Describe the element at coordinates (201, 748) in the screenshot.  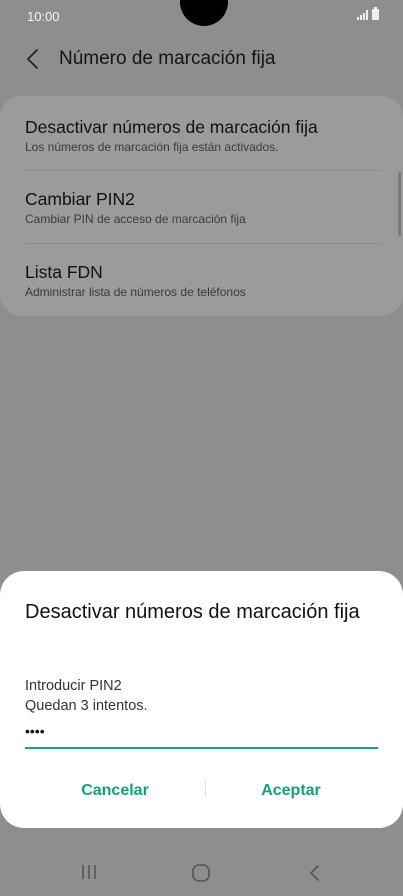
I see `pin2-input-underline` at that location.